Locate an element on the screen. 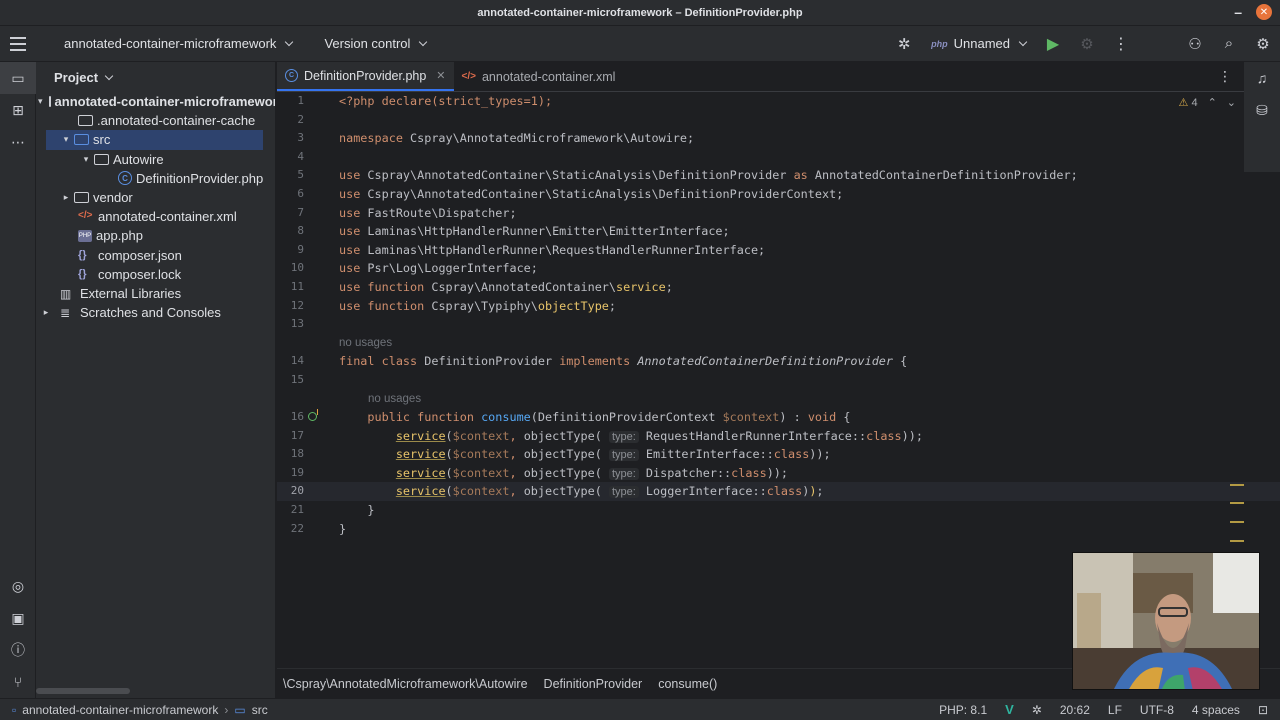 The image size is (1280, 720). tree-item-definition-provider: C DefinitionProvider.php is located at coordinates (155, 178).